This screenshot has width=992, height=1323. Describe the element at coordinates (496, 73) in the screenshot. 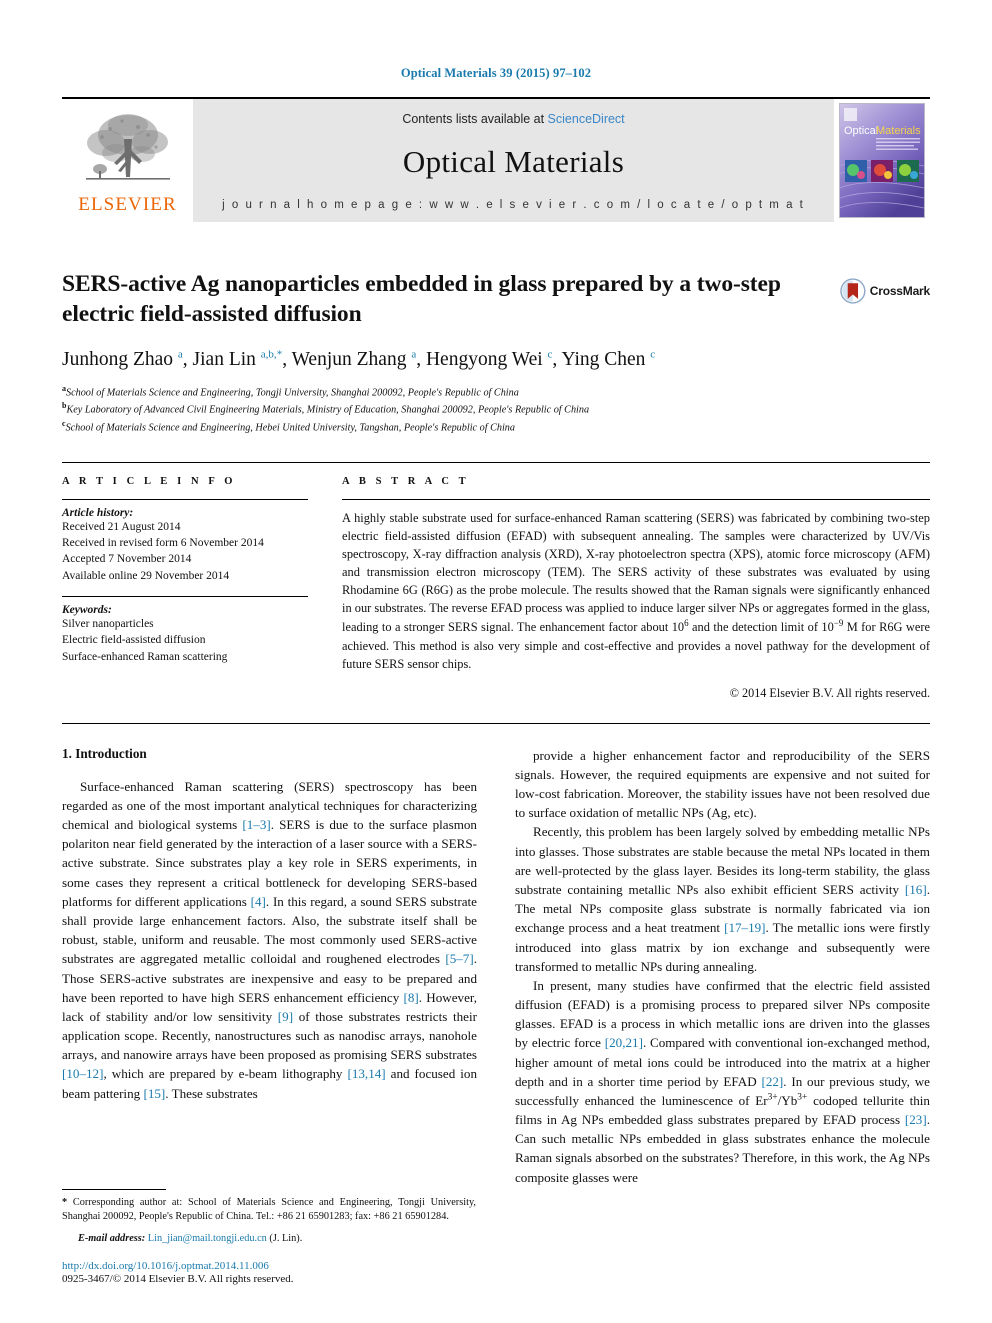

I see `running-head: Optical Materials 39 (2015) 97–102` at that location.